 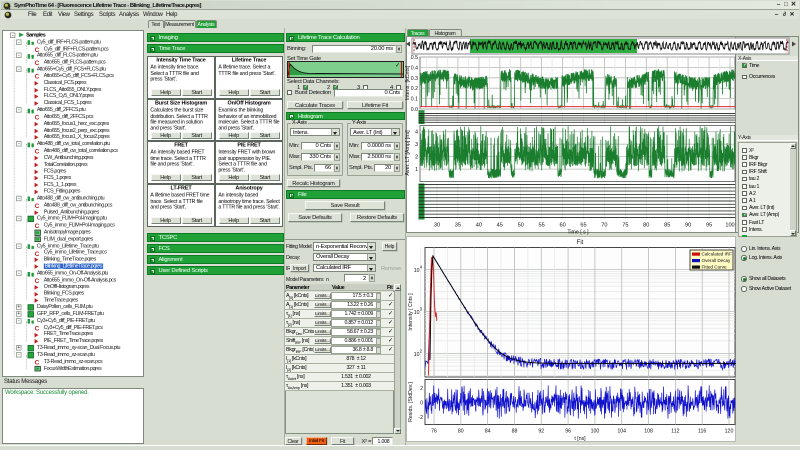 I want to click on svg-text: -2, so click(x=420, y=418).